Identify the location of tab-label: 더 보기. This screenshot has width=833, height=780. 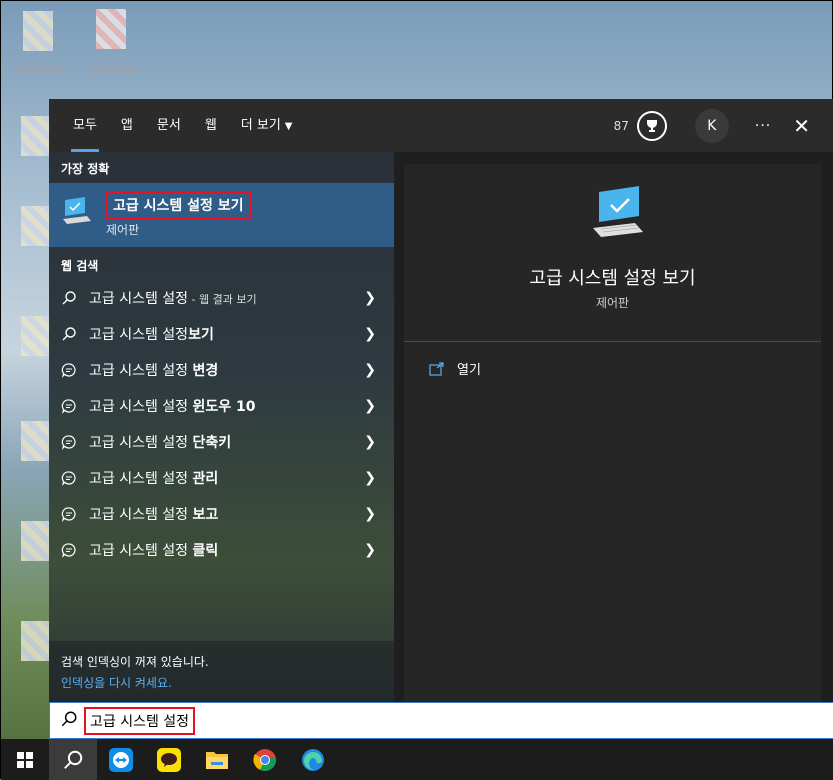
(260, 125).